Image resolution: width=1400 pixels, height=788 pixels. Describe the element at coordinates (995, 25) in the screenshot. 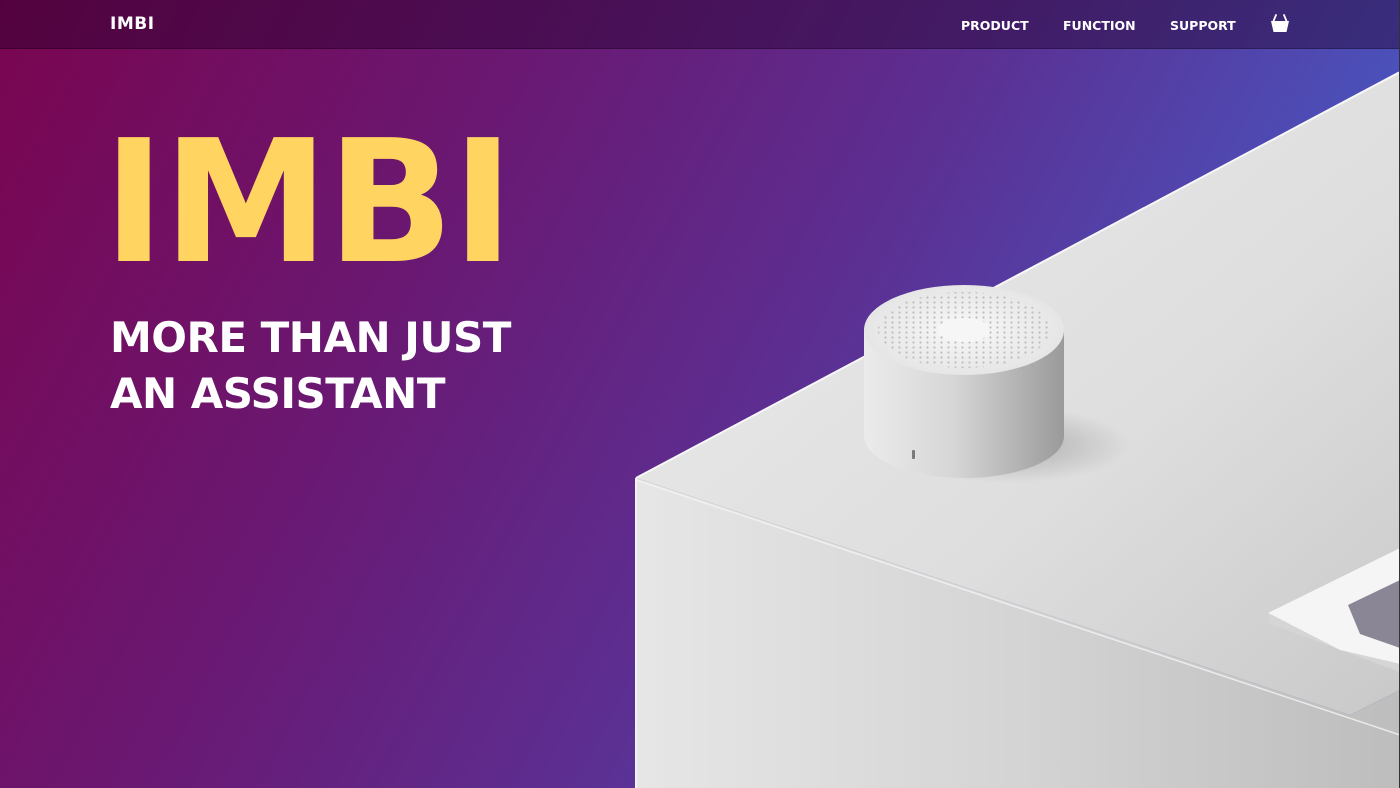

I see `nav-link-product: PRODUCT` at that location.